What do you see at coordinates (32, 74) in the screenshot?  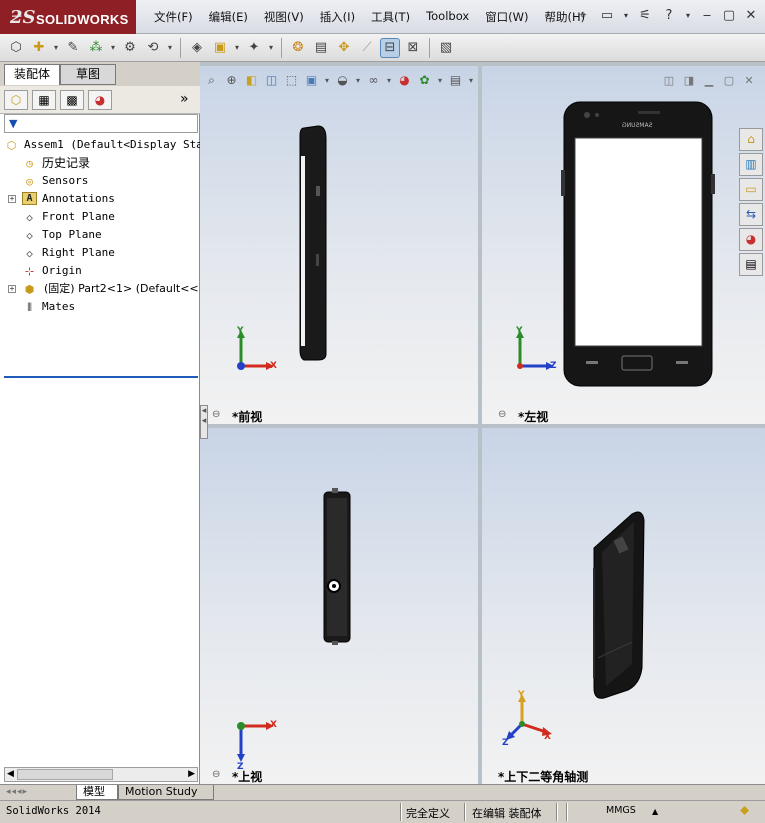 I see `tab-assembly: 装配体` at bounding box center [32, 74].